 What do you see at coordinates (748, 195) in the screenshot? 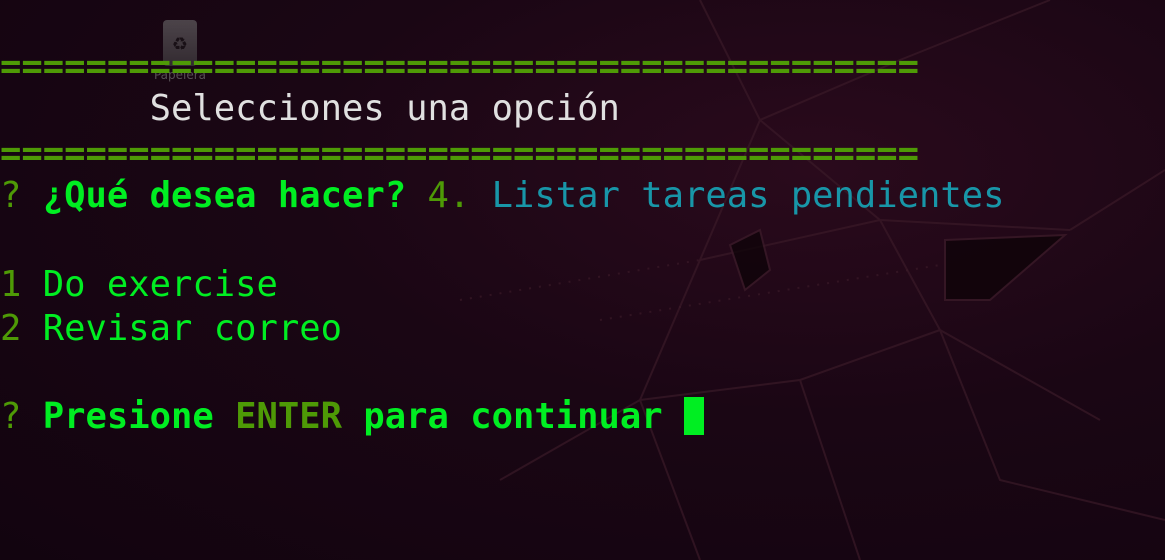
I see `selected-option-text: Listar tareas pendientes` at bounding box center [748, 195].